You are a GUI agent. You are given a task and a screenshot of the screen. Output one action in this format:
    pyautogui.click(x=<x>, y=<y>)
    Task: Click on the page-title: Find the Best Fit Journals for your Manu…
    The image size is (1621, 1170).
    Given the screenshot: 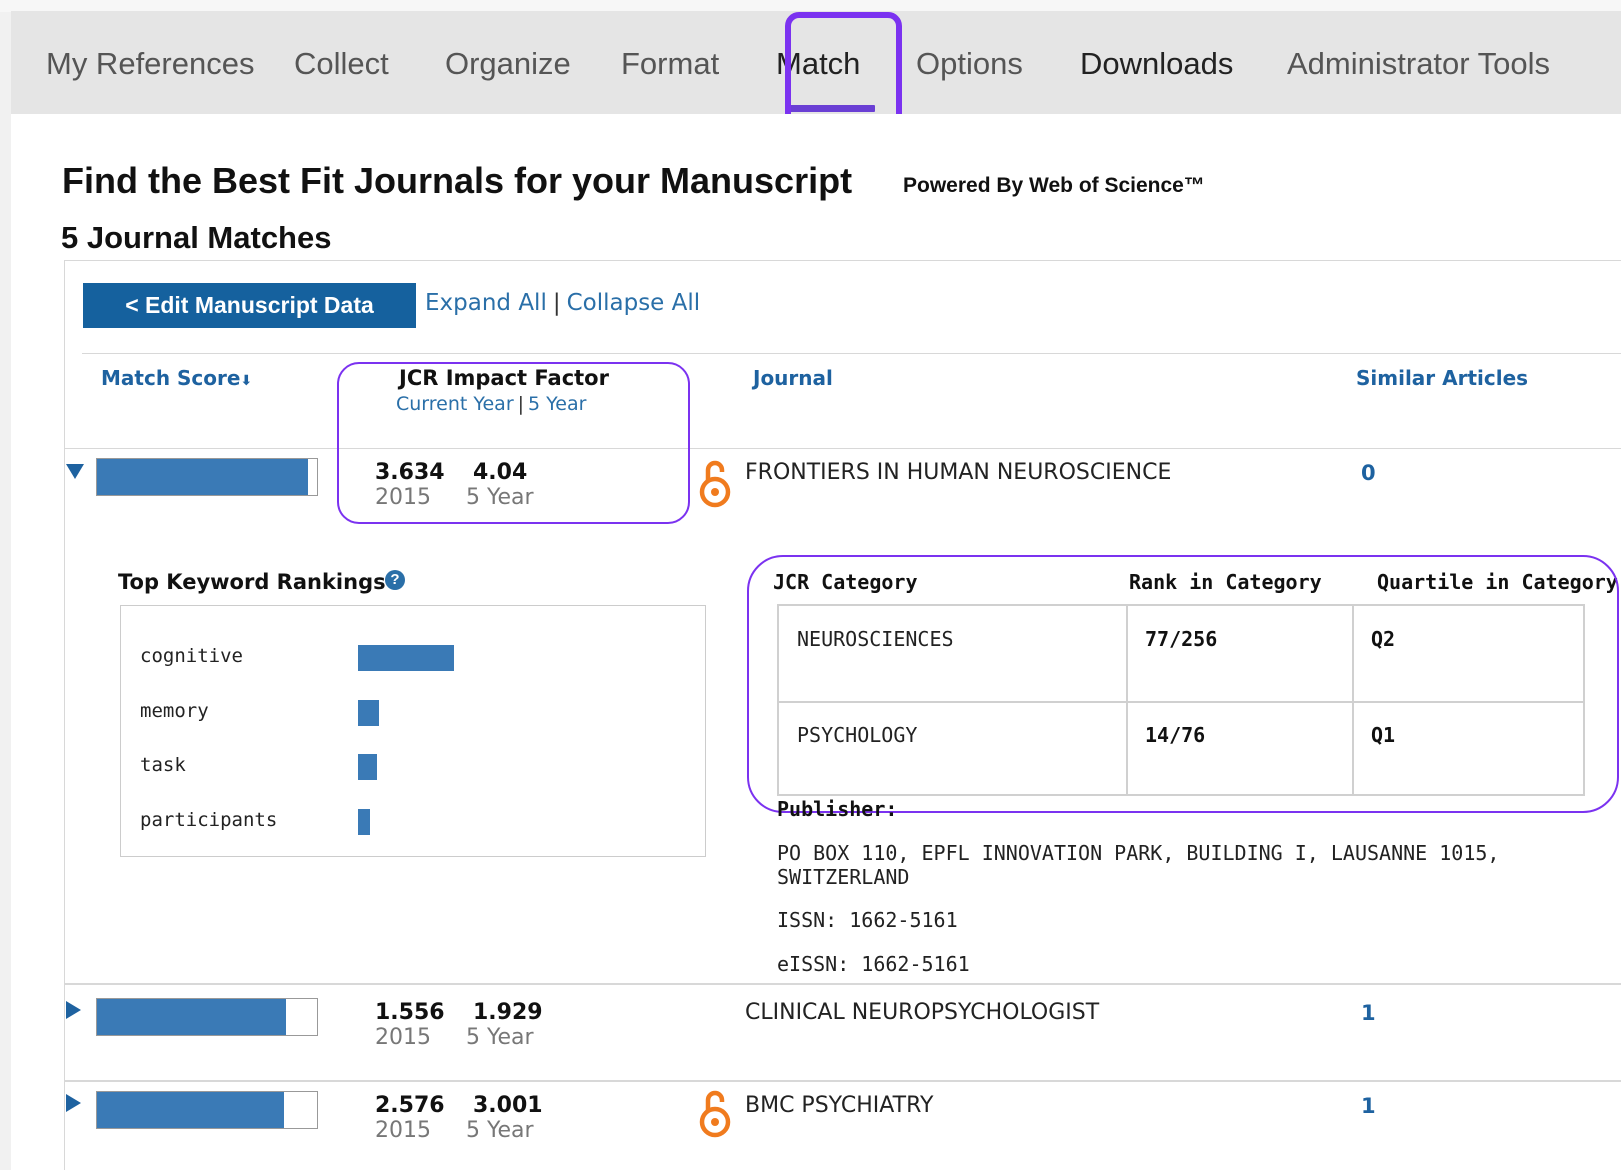 What is the action you would take?
    pyautogui.click(x=457, y=180)
    